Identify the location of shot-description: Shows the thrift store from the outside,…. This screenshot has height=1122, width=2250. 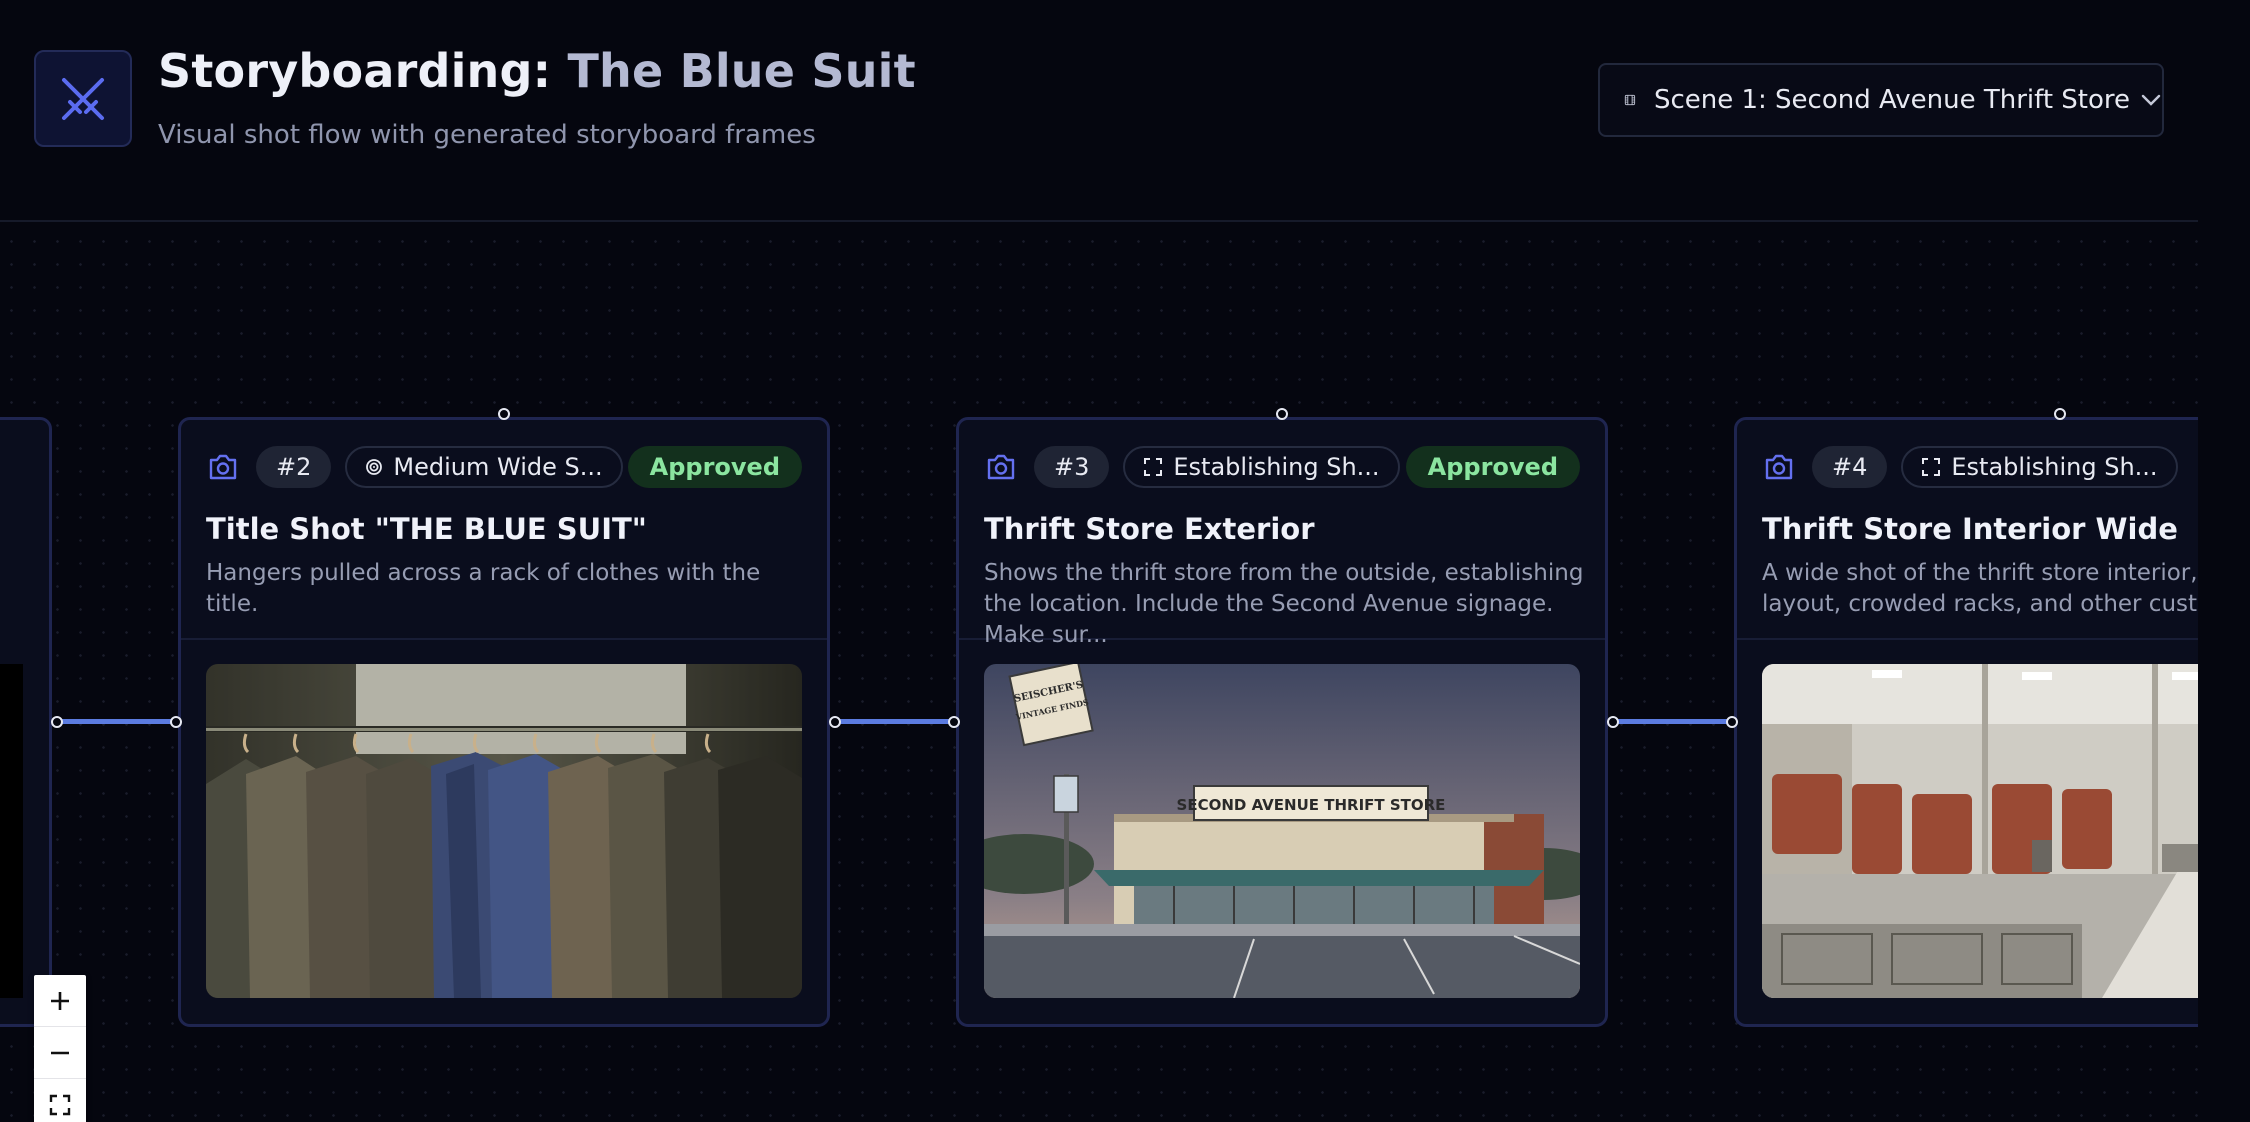
(1284, 604).